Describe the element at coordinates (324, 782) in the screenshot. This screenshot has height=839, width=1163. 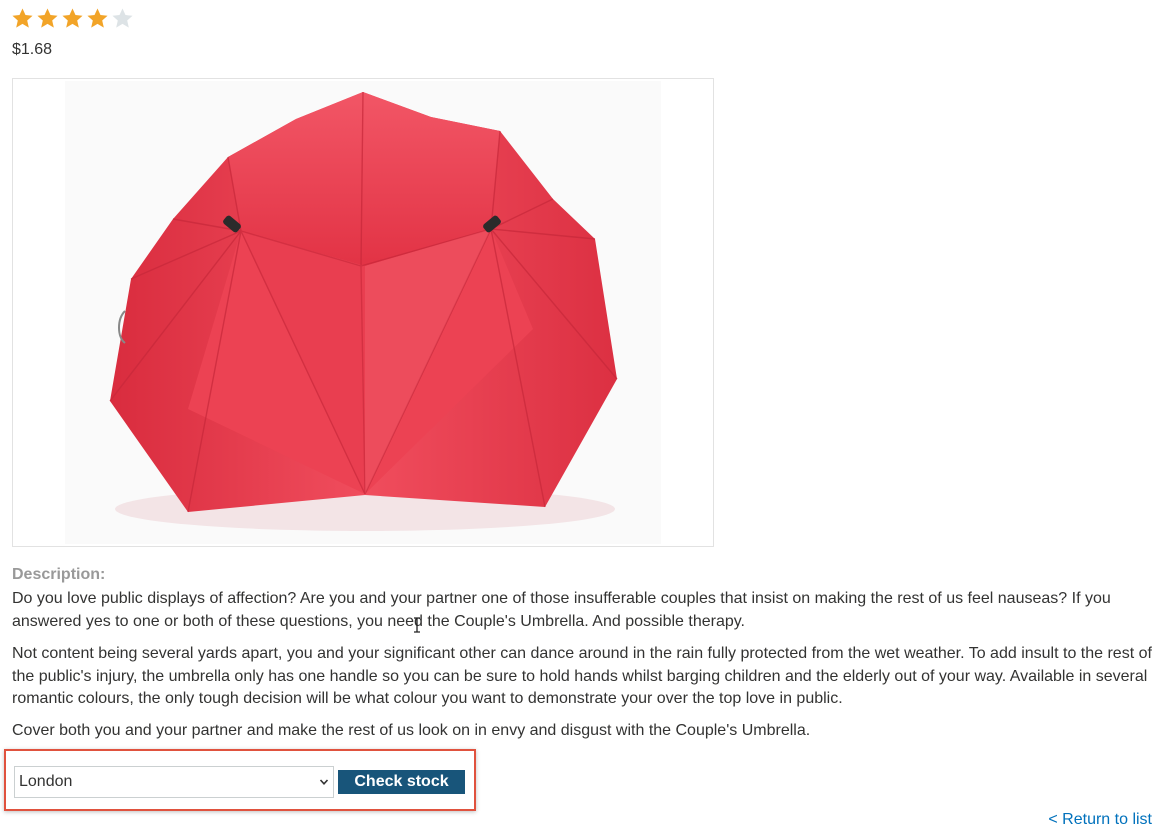
I see `chevron-down-icon` at that location.